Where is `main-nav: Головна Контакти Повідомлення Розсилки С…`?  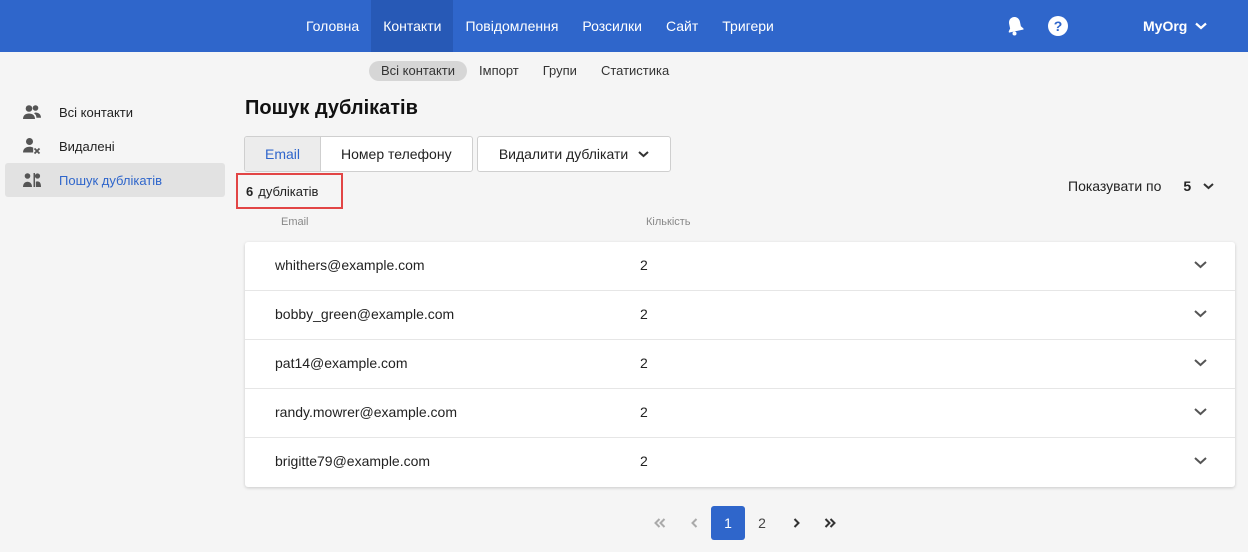 main-nav: Головна Контакти Повідомлення Розсилки С… is located at coordinates (540, 26).